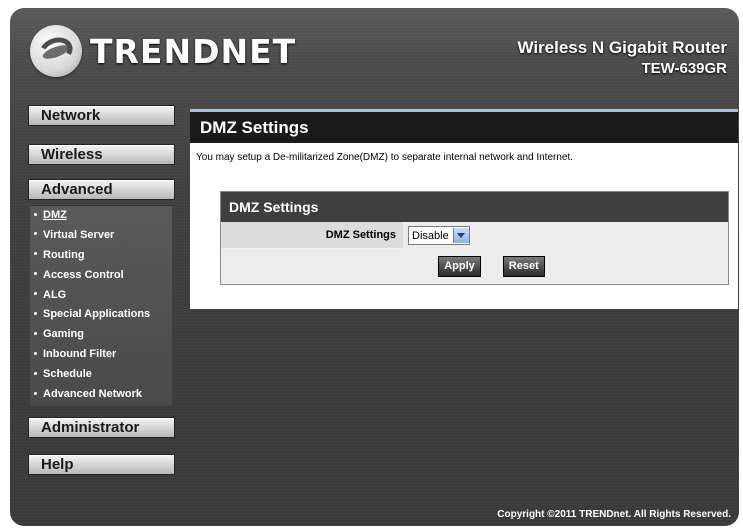  I want to click on nav-administrator: Administrator, so click(101, 427).